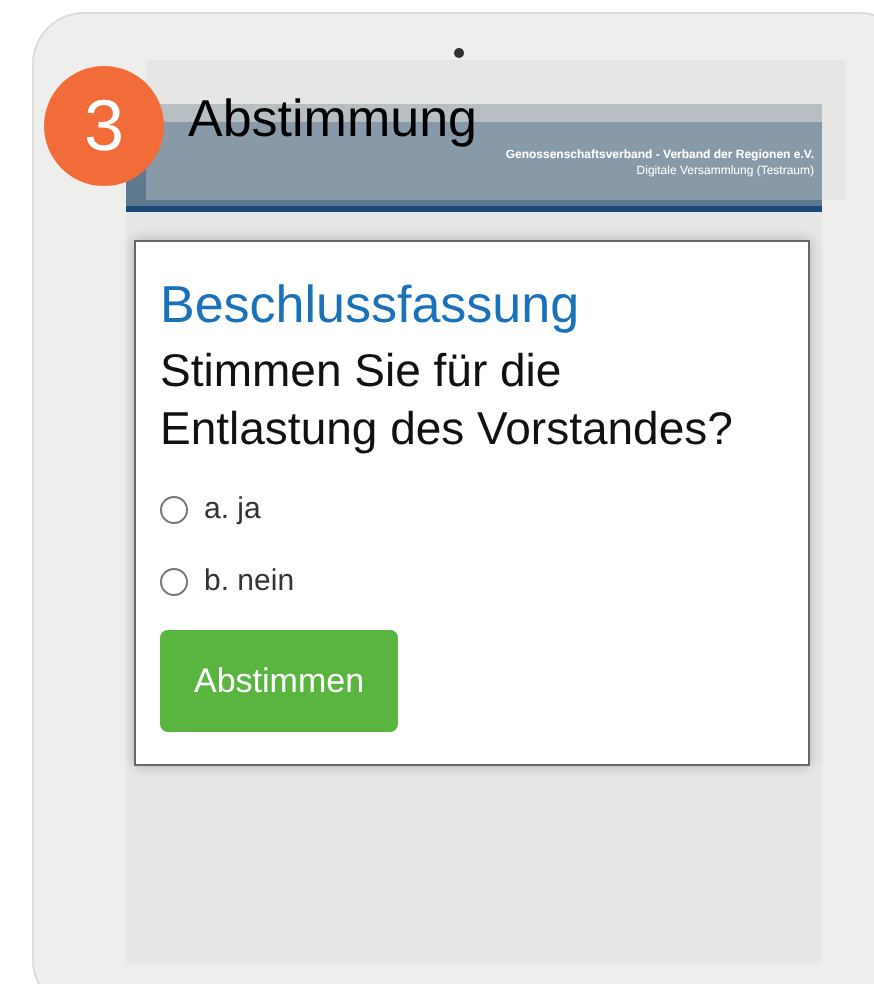 The image size is (874, 984). I want to click on card-heading: Beschlussfassung, so click(370, 305).